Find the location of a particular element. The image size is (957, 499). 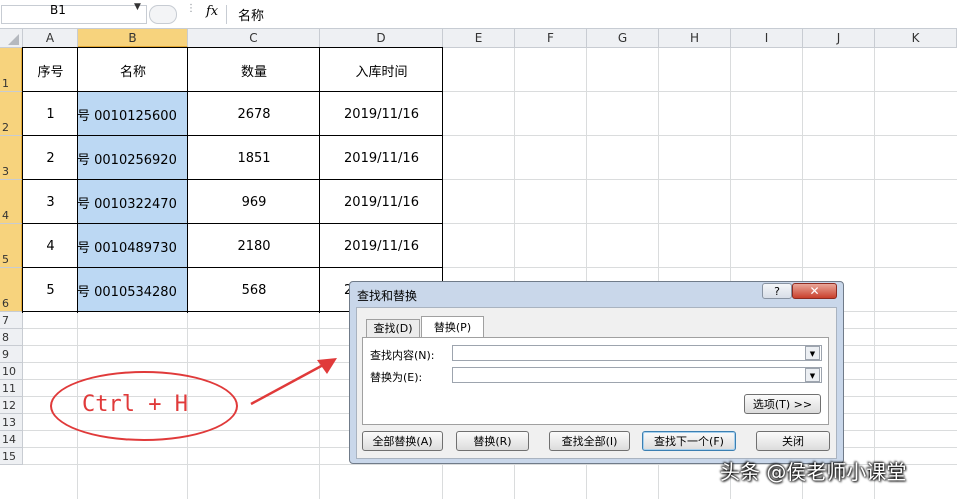

name-box-dropdown-icon: ▼ is located at coordinates (137, 7).